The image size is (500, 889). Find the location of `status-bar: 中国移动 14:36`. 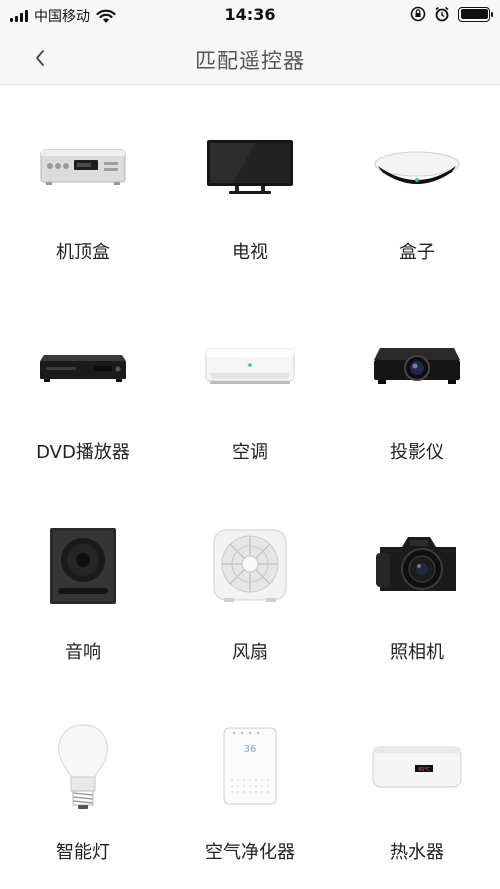

status-bar: 中国移动 14:36 is located at coordinates (250, 15).